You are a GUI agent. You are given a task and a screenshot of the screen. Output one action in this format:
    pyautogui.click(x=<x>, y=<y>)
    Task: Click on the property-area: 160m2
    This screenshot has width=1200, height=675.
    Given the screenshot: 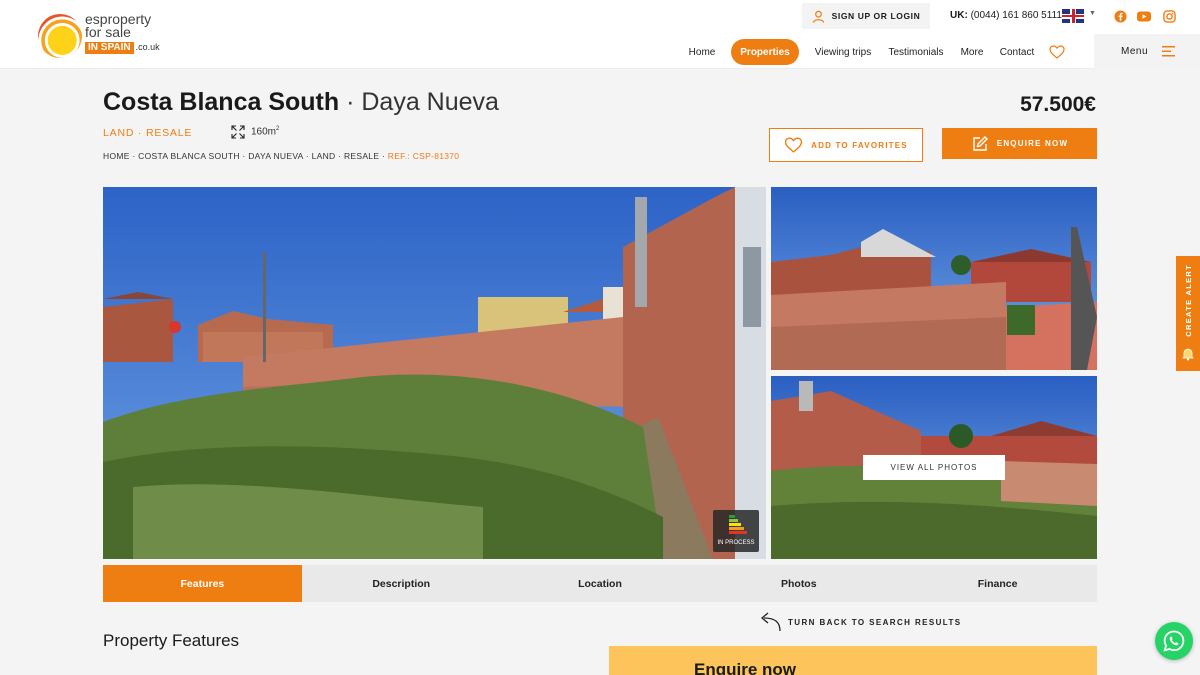 What is the action you would take?
    pyautogui.click(x=255, y=132)
    